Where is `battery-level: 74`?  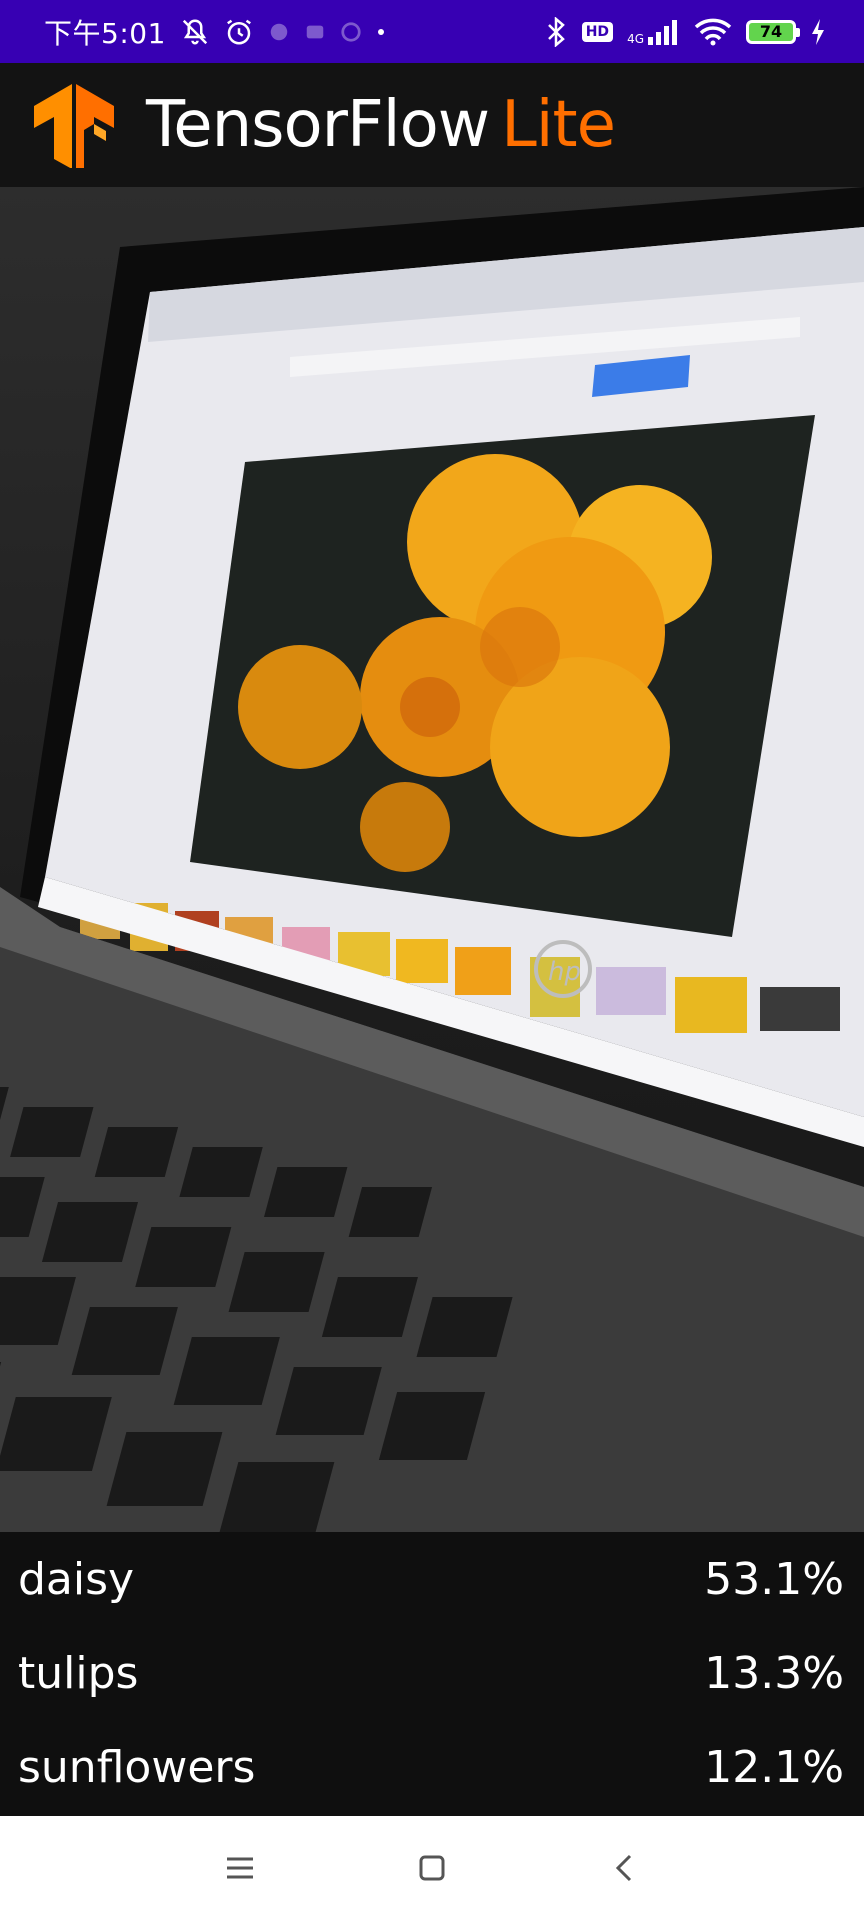
battery-level: 74 is located at coordinates (771, 31).